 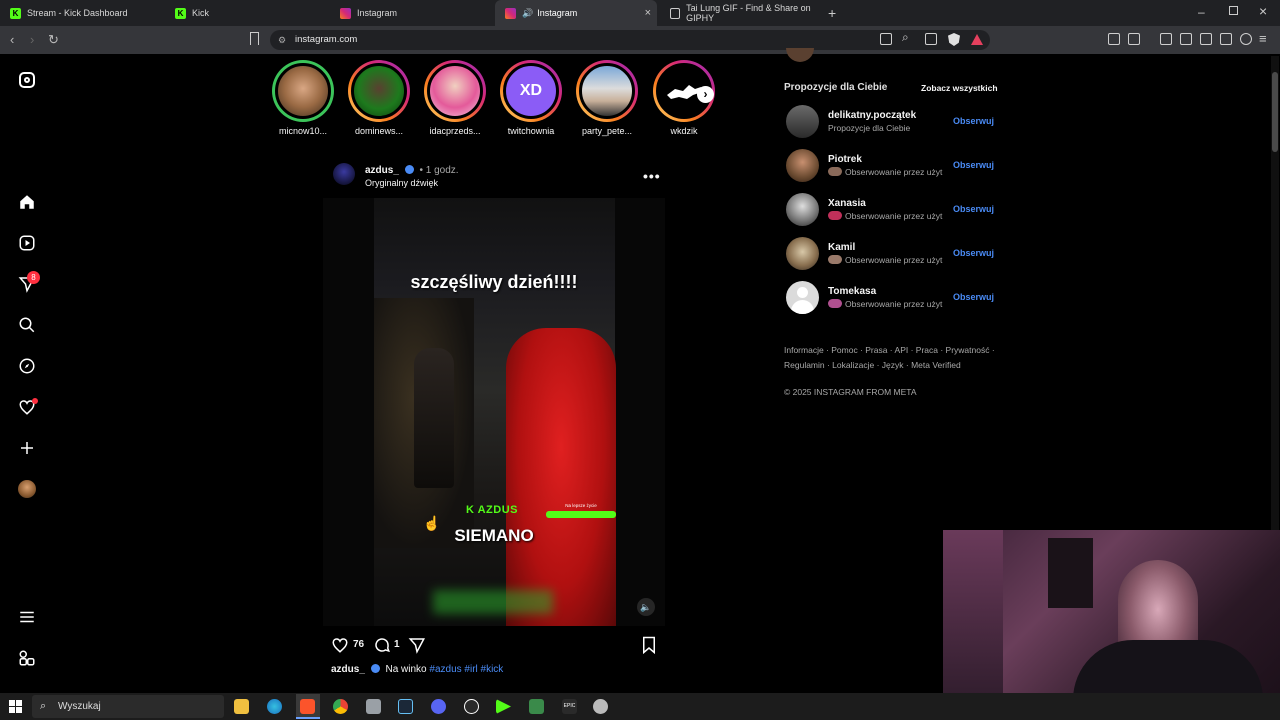 What do you see at coordinates (348, 669) in the screenshot?
I see `caption-username: azdus_` at bounding box center [348, 669].